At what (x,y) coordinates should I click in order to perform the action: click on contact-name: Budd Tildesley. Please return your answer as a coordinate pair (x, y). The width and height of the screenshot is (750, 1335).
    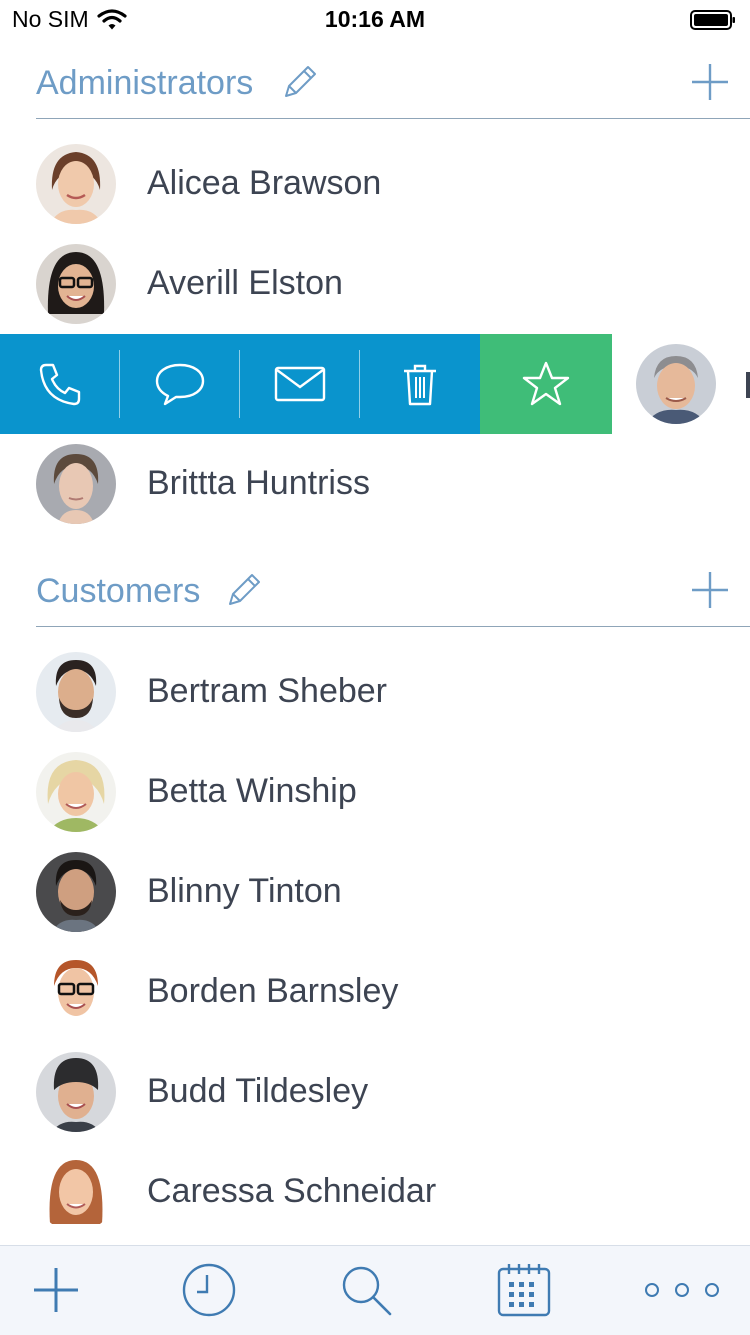
    Looking at the image, I should click on (258, 1091).